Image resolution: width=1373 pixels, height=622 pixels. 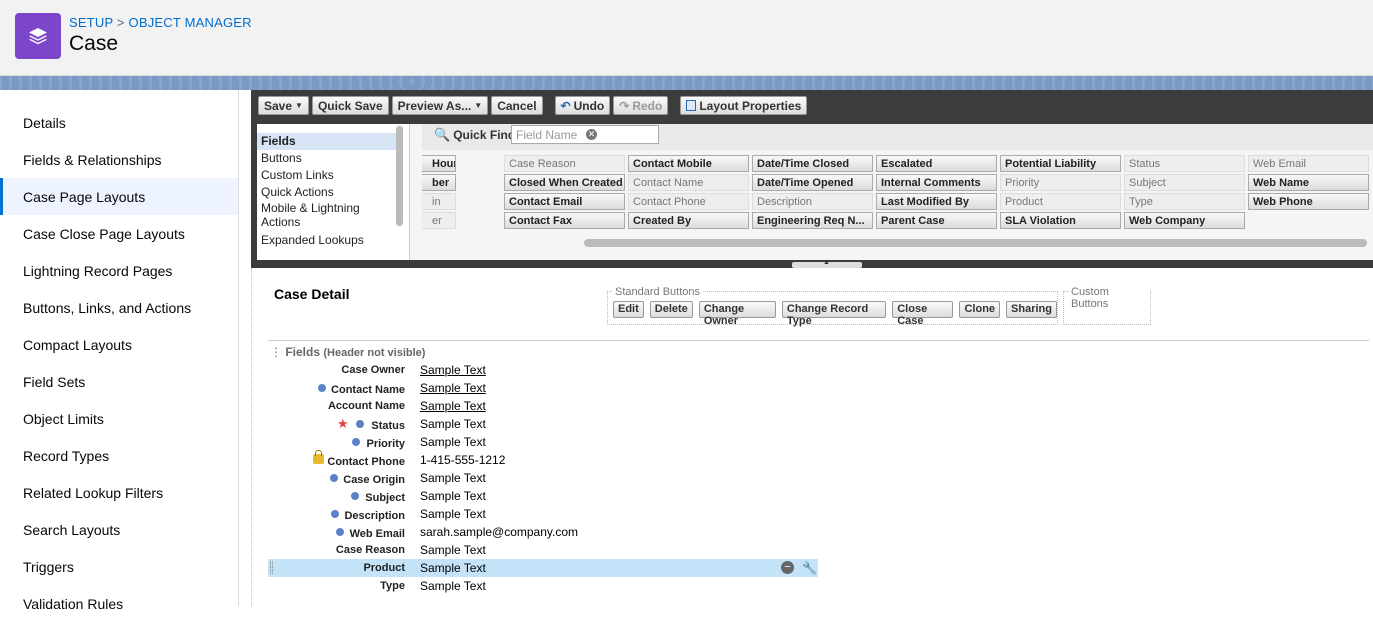 What do you see at coordinates (688, 201) in the screenshot?
I see `palette-field: Contact Phone` at bounding box center [688, 201].